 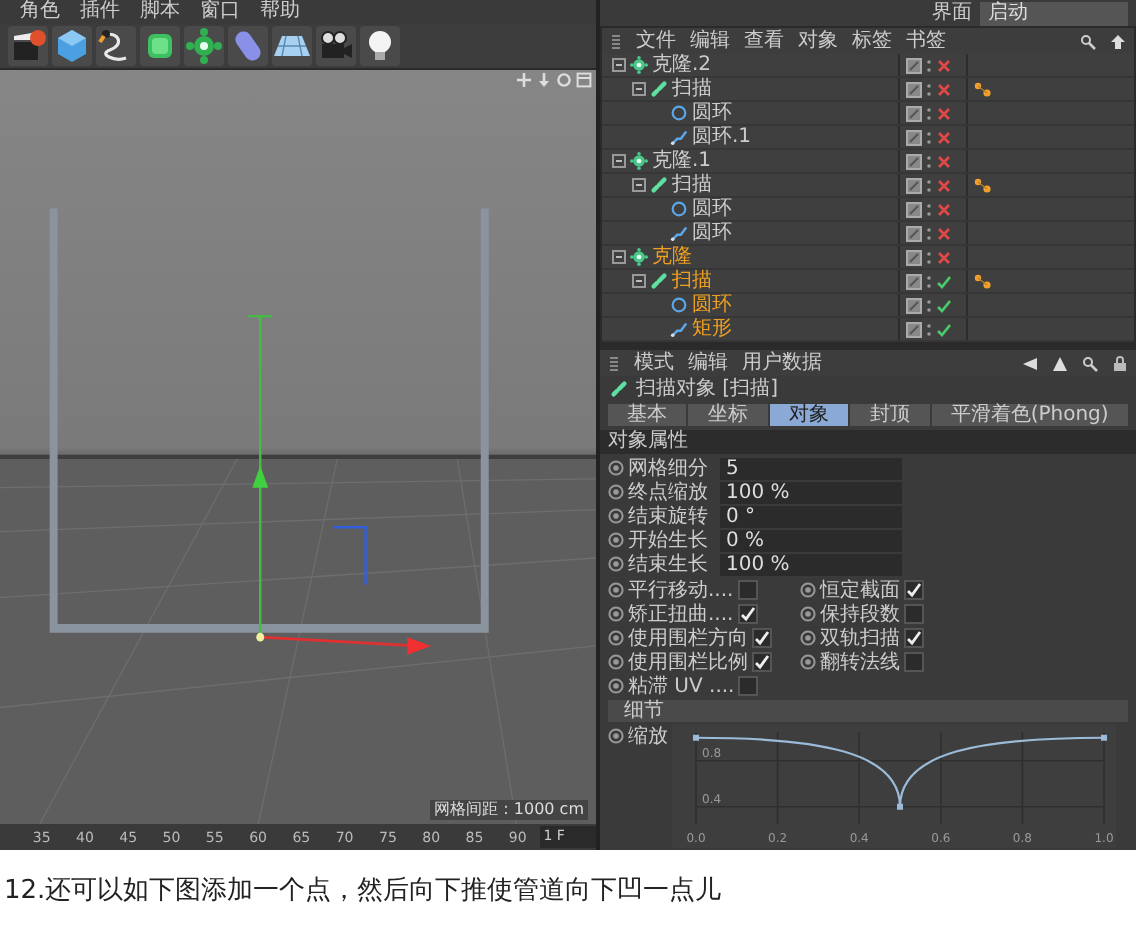 What do you see at coordinates (811, 468) in the screenshot?
I see `input-field: 5` at bounding box center [811, 468].